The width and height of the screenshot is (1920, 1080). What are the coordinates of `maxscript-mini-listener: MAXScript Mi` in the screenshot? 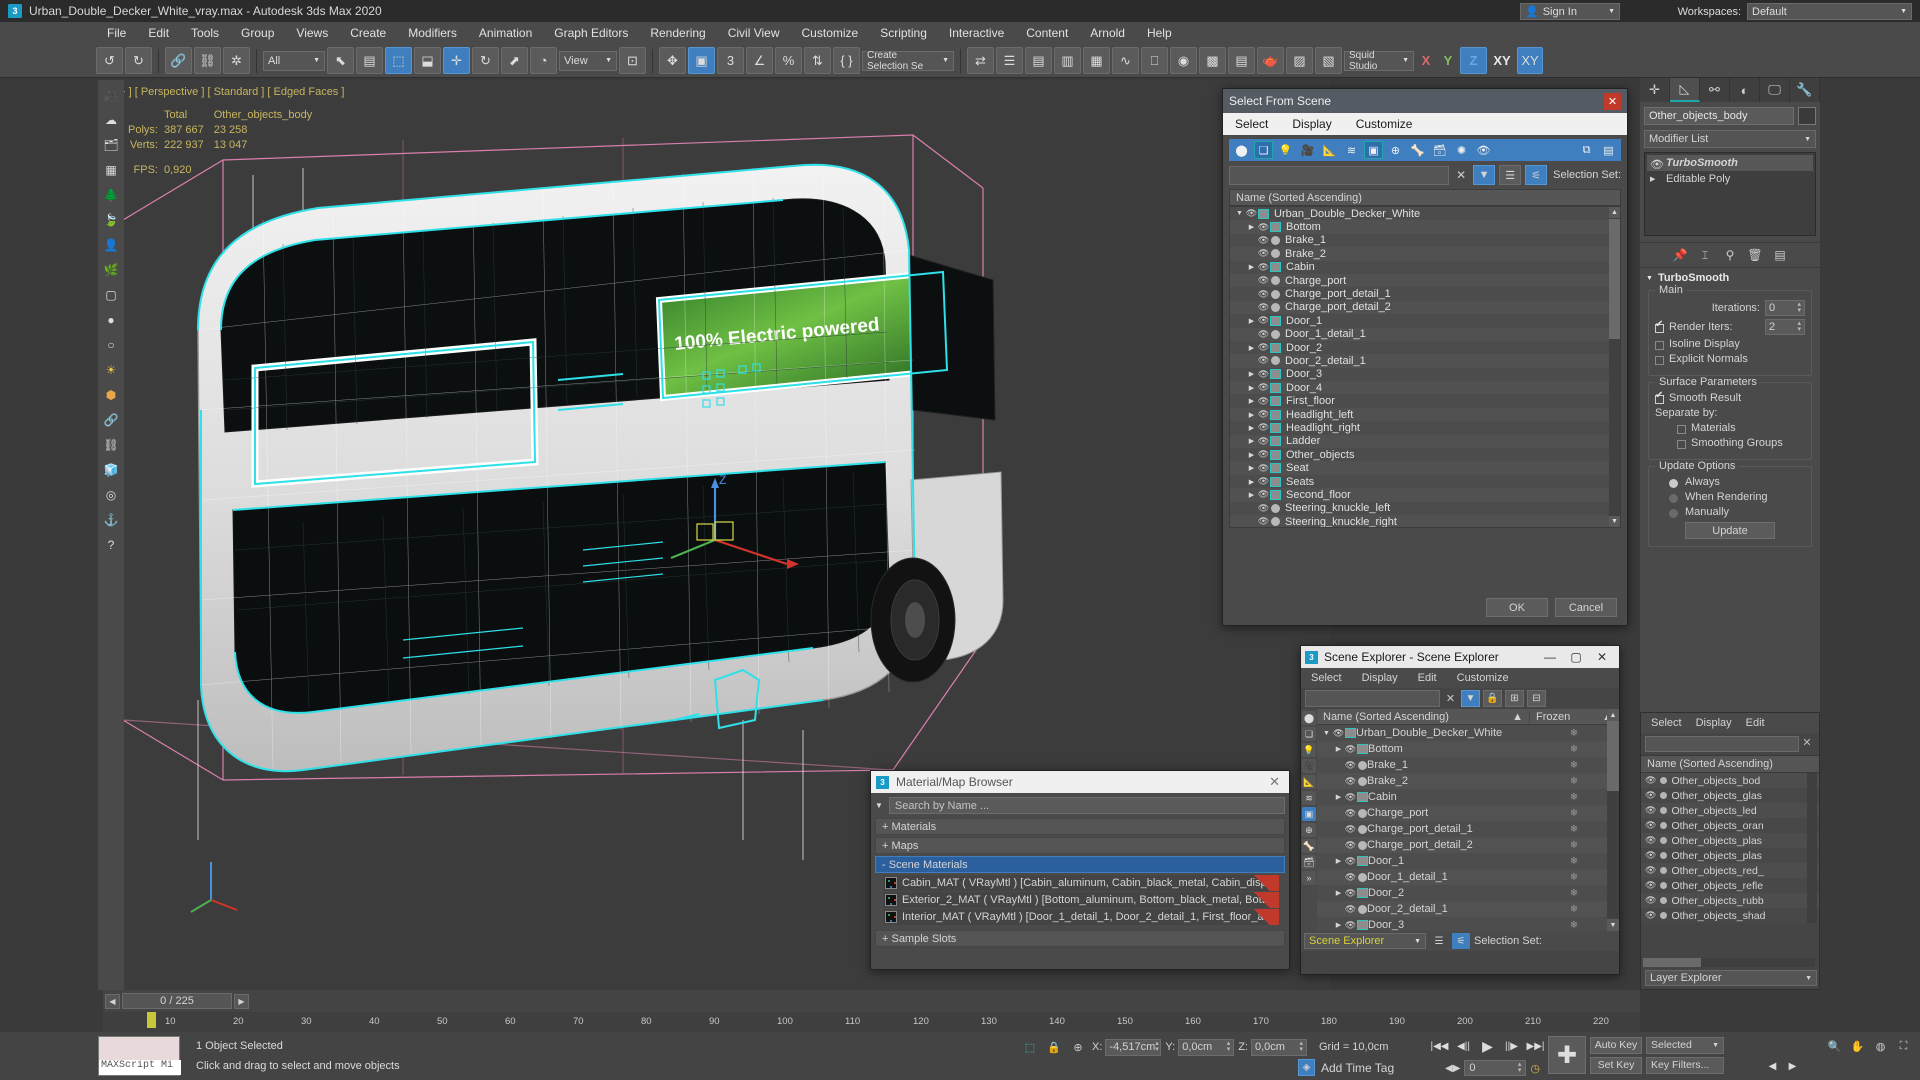 It's located at (139, 1056).